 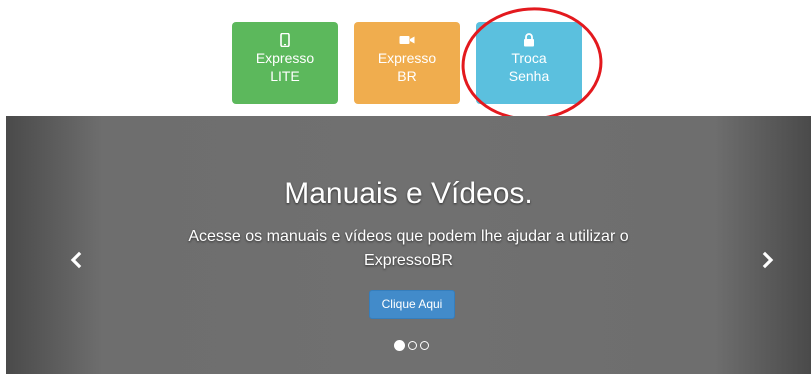 I want to click on carousel-indicators, so click(x=412, y=346).